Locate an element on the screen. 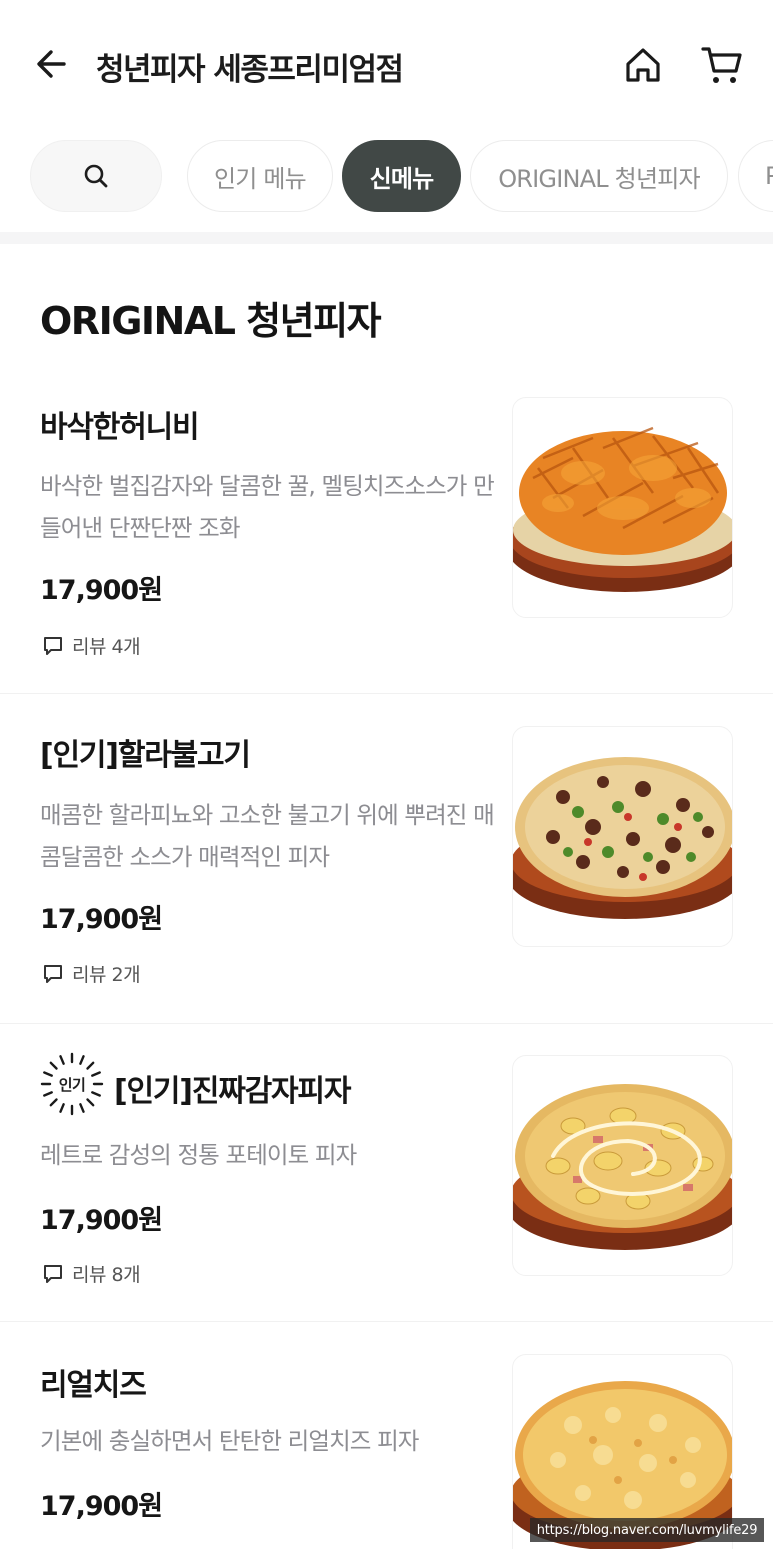 Image resolution: width=773 pixels, height=1549 pixels. review-count: 리뷰 8개 is located at coordinates (106, 1275).